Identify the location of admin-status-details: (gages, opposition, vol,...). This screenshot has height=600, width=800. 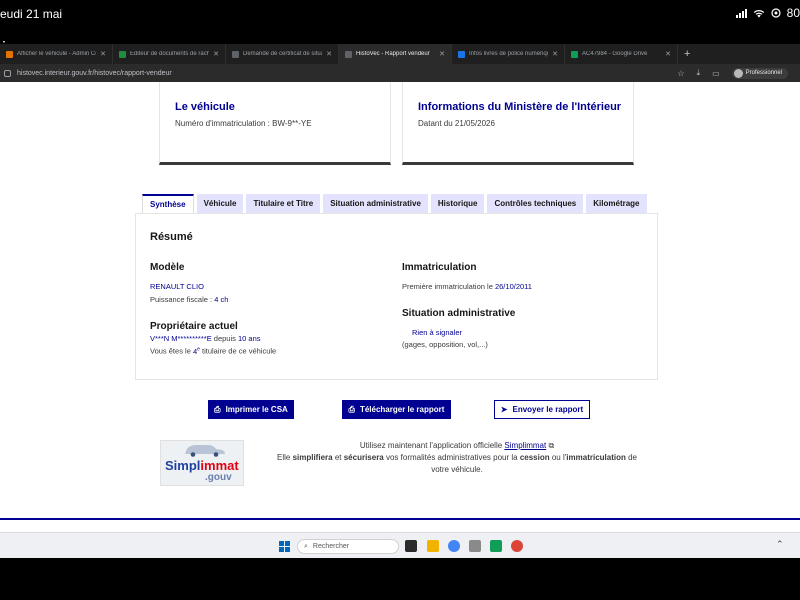
(445, 344).